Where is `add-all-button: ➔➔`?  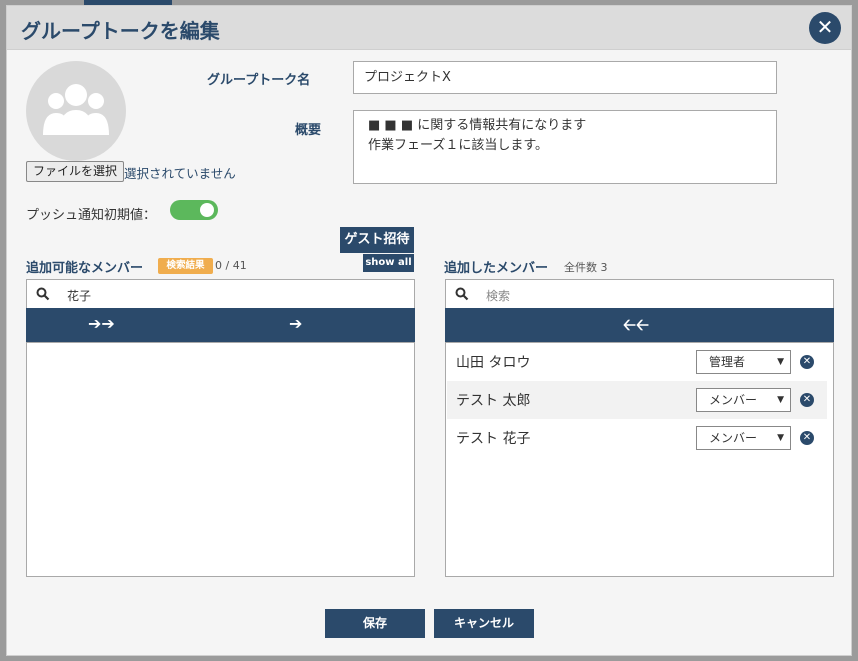
add-all-button: ➔➔ is located at coordinates (101, 323).